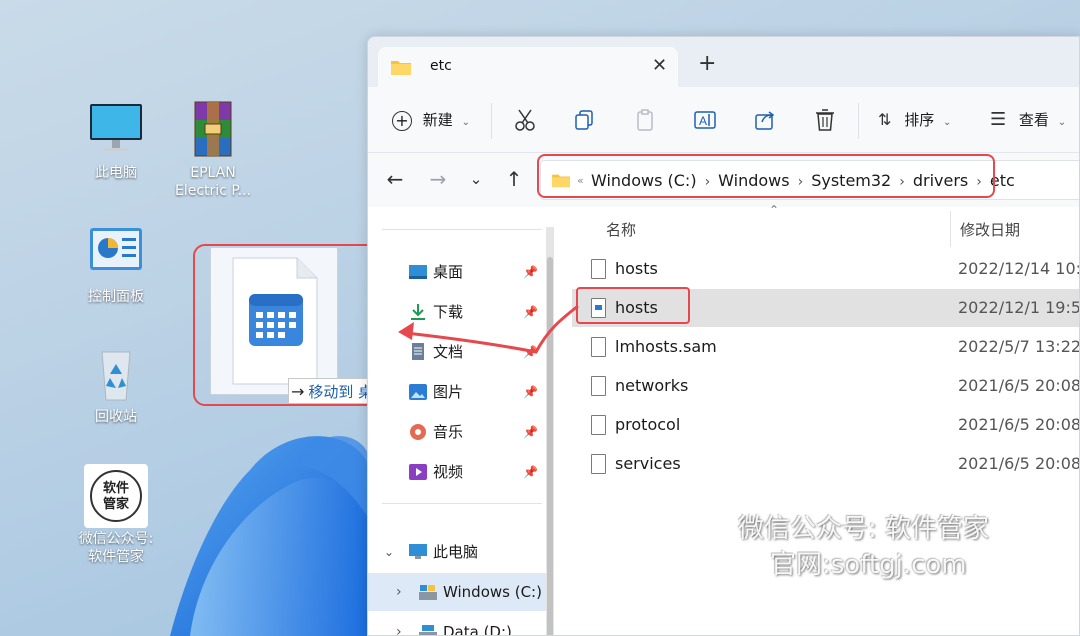 The height and width of the screenshot is (636, 1080). I want to click on watermark-line-1: 微信公众号: 软件管家, so click(864, 529).